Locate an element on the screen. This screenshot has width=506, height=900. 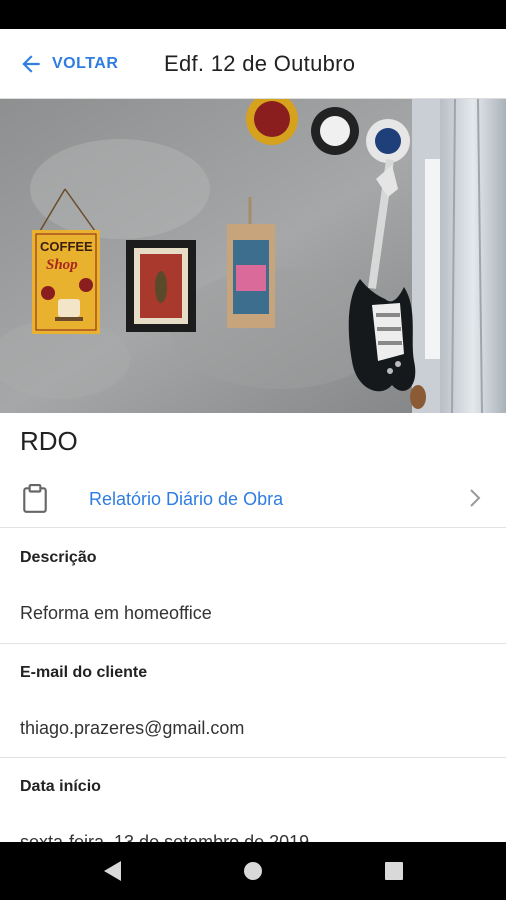
back-label: VOLTAR is located at coordinates (85, 63).